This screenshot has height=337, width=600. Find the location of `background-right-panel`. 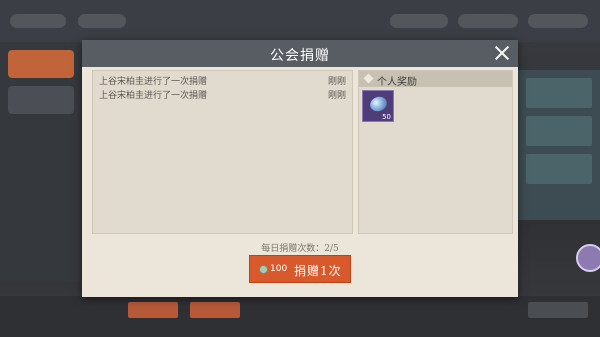

background-right-panel is located at coordinates (559, 145).